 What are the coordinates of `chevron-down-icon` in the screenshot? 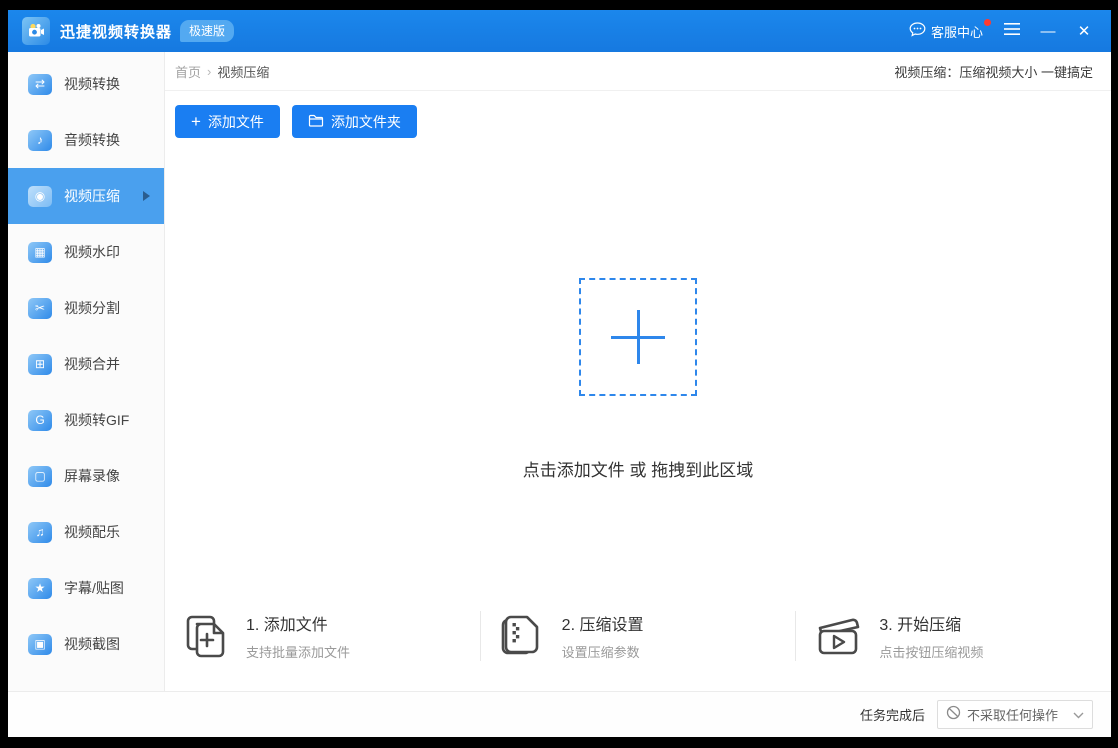 It's located at (1078, 715).